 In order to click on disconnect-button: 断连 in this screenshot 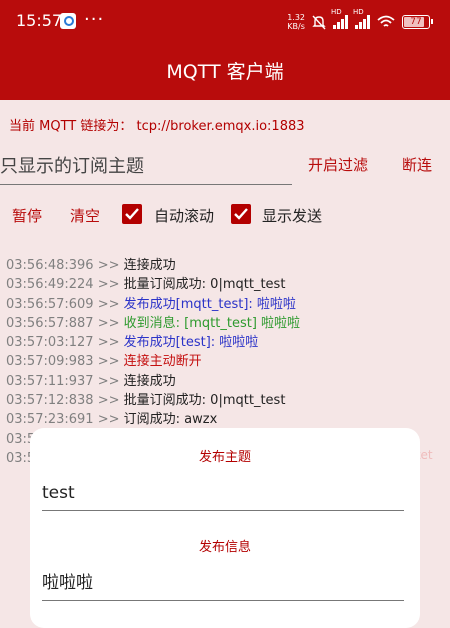, I will do `click(417, 164)`.